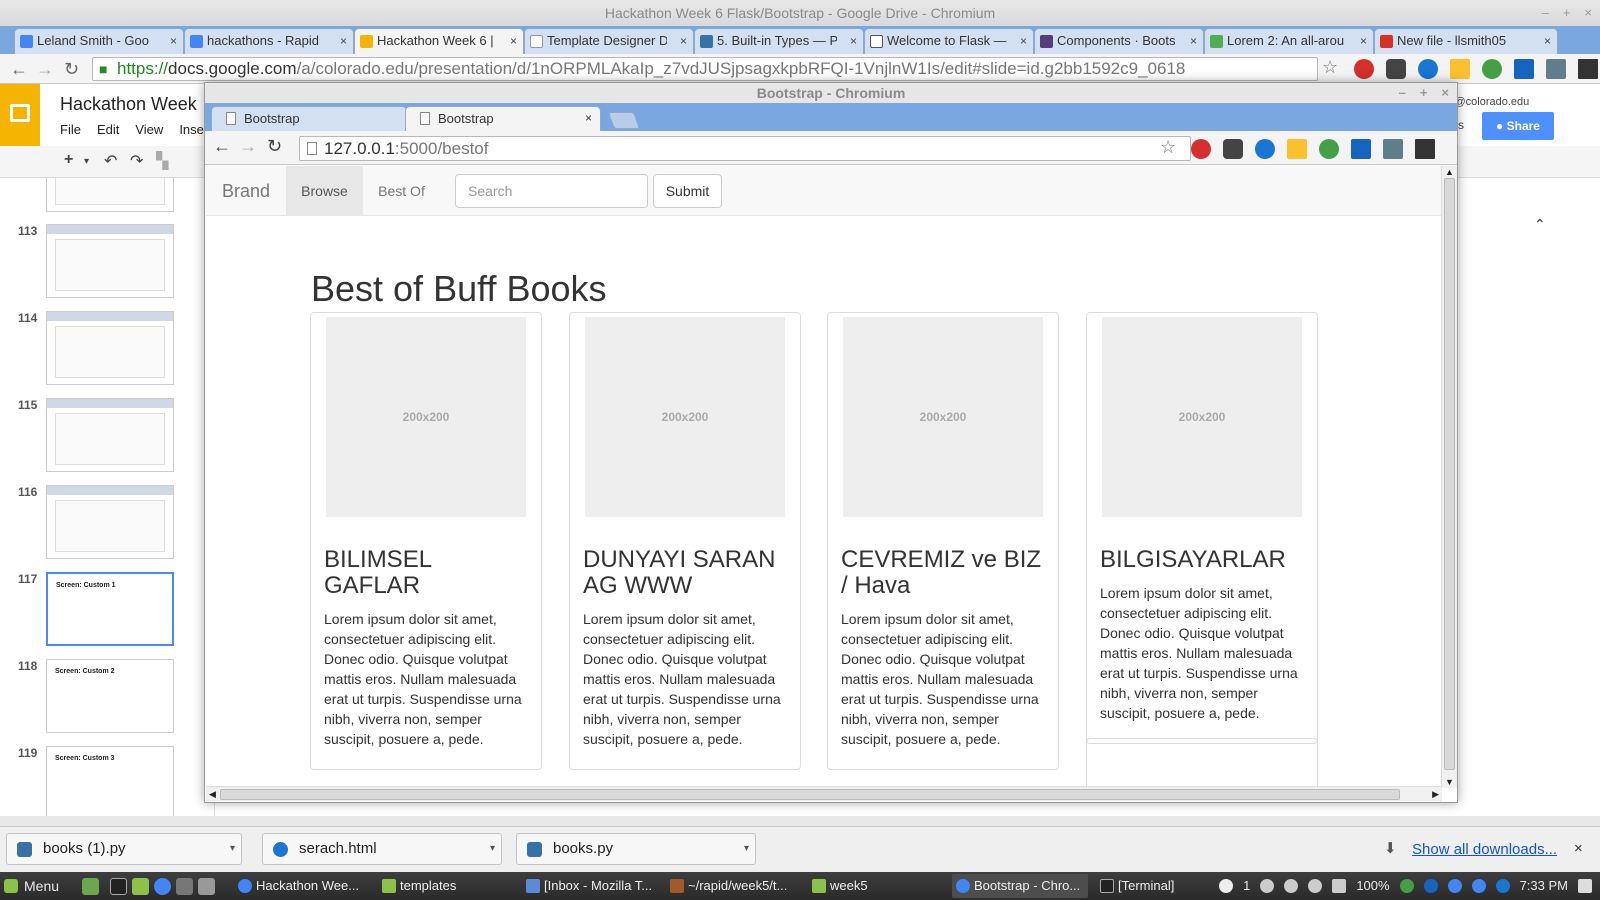 This screenshot has height=900, width=1600. I want to click on scroll-up-arrow-icon: ▲, so click(1449, 172).